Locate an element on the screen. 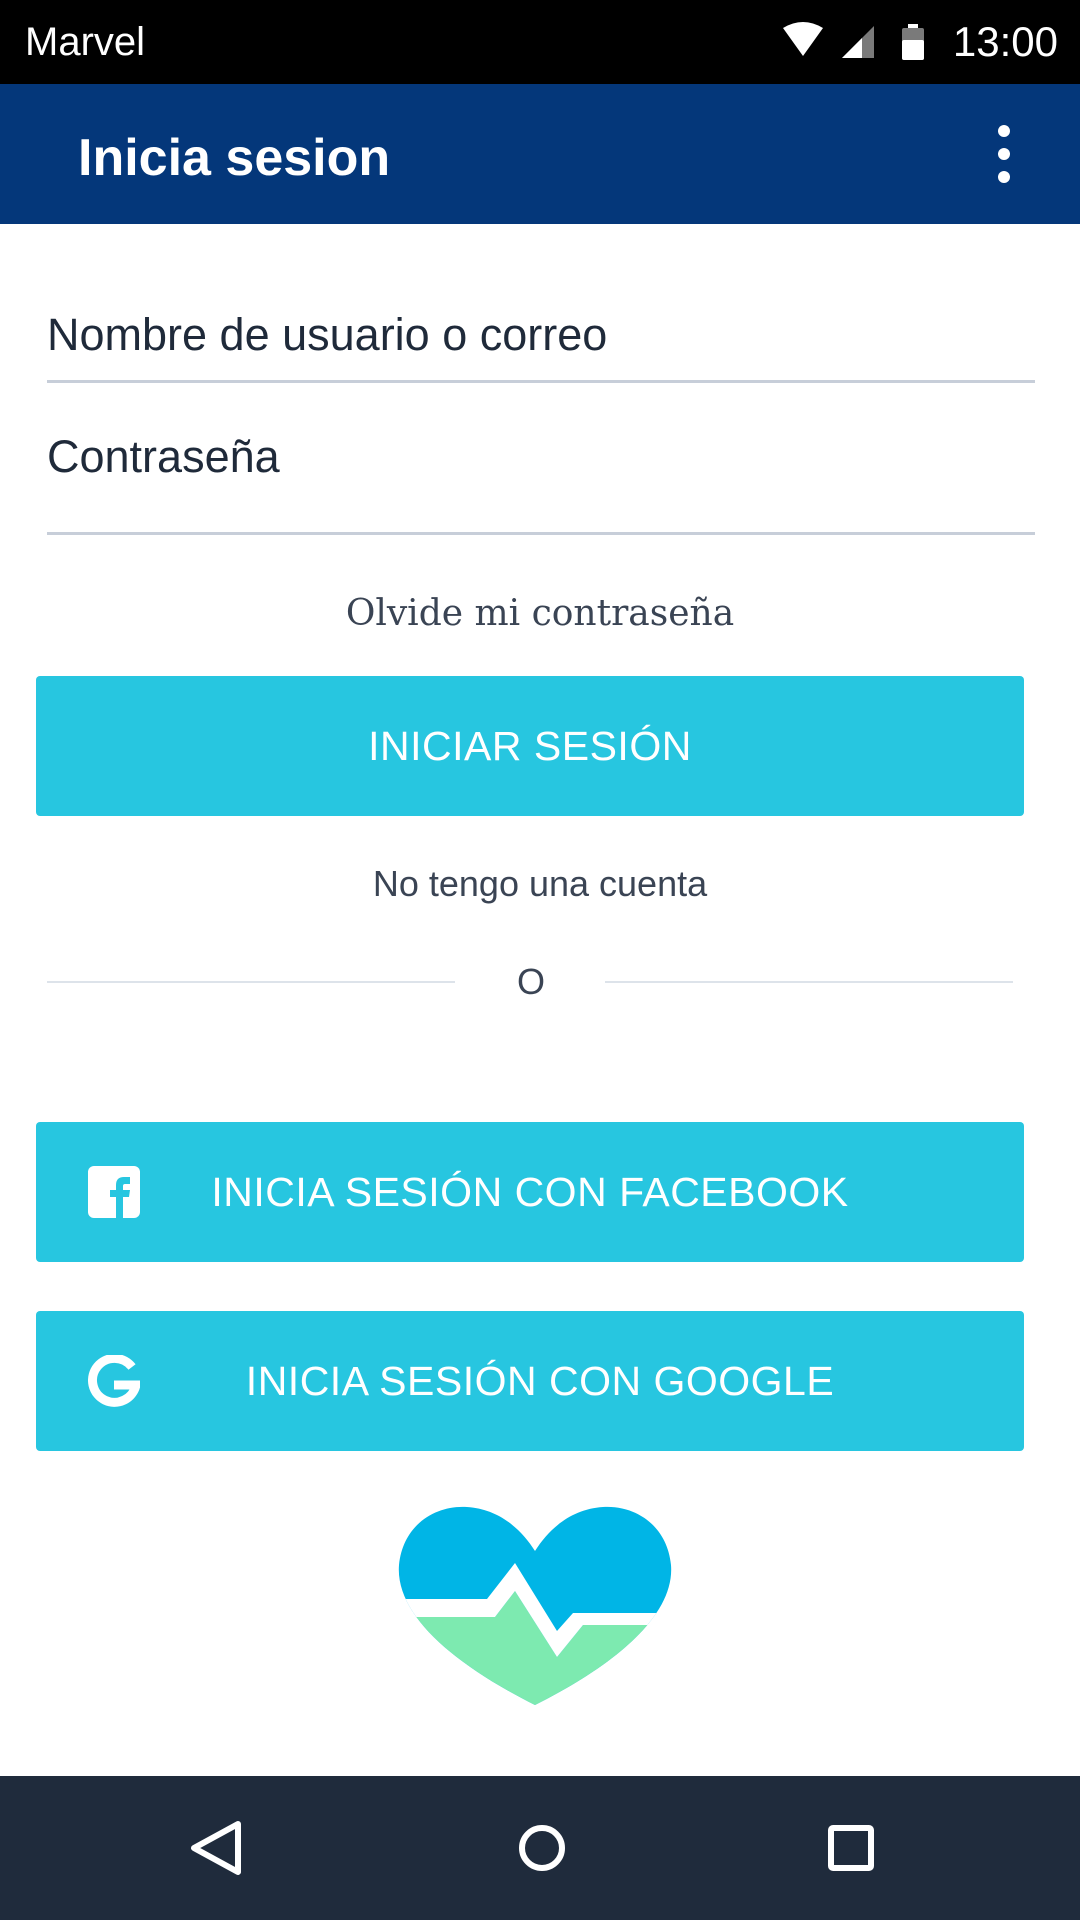  no-account-link: No tengo una cuenta is located at coordinates (540, 884).